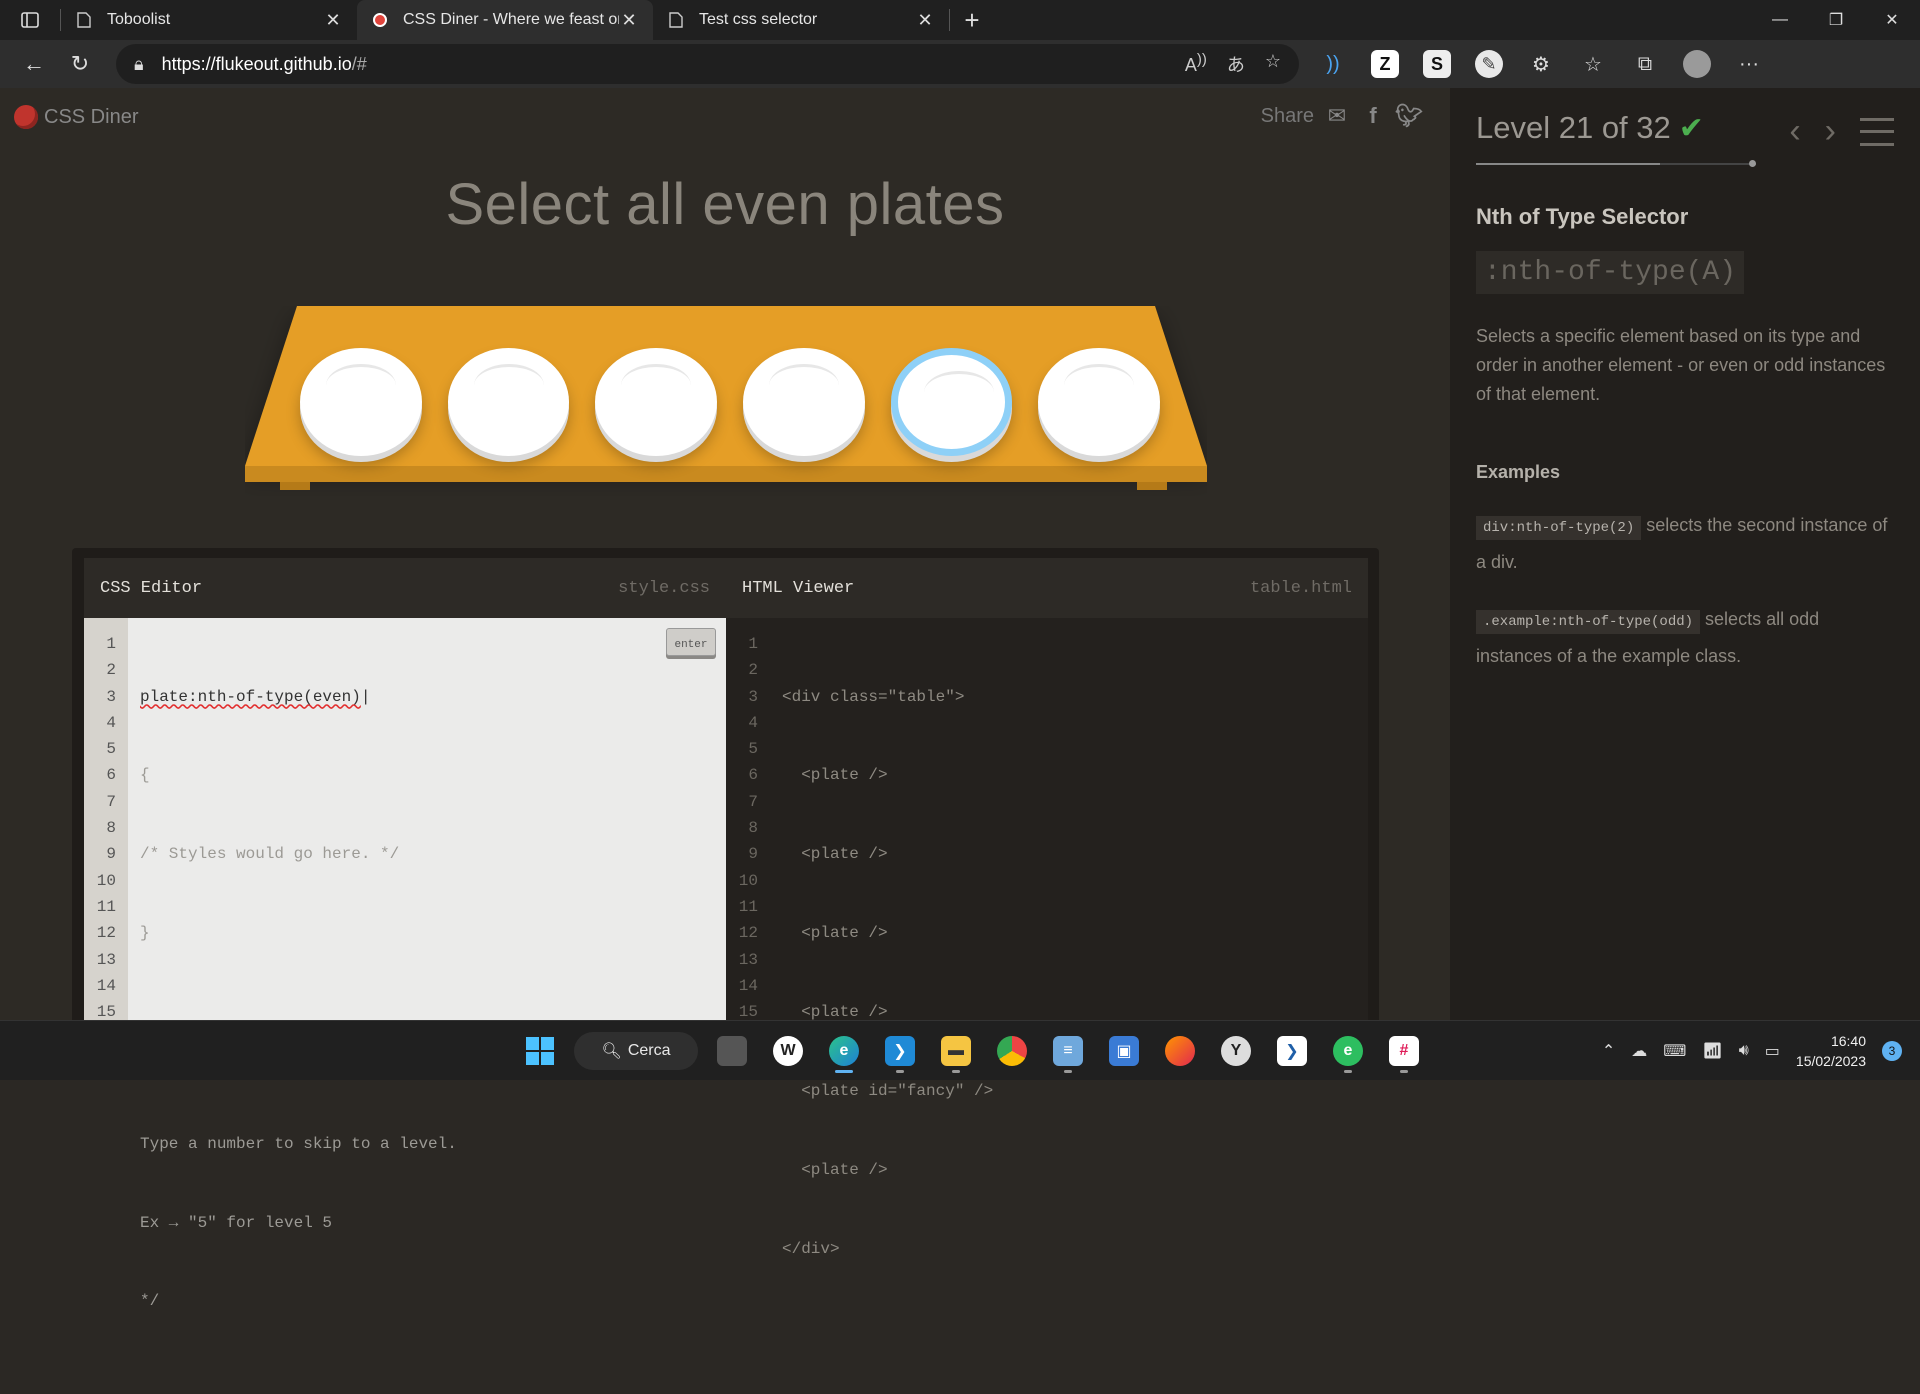 The height and width of the screenshot is (1394, 1920). What do you see at coordinates (1772, 1051) in the screenshot?
I see `battery-icon: ▭` at bounding box center [1772, 1051].